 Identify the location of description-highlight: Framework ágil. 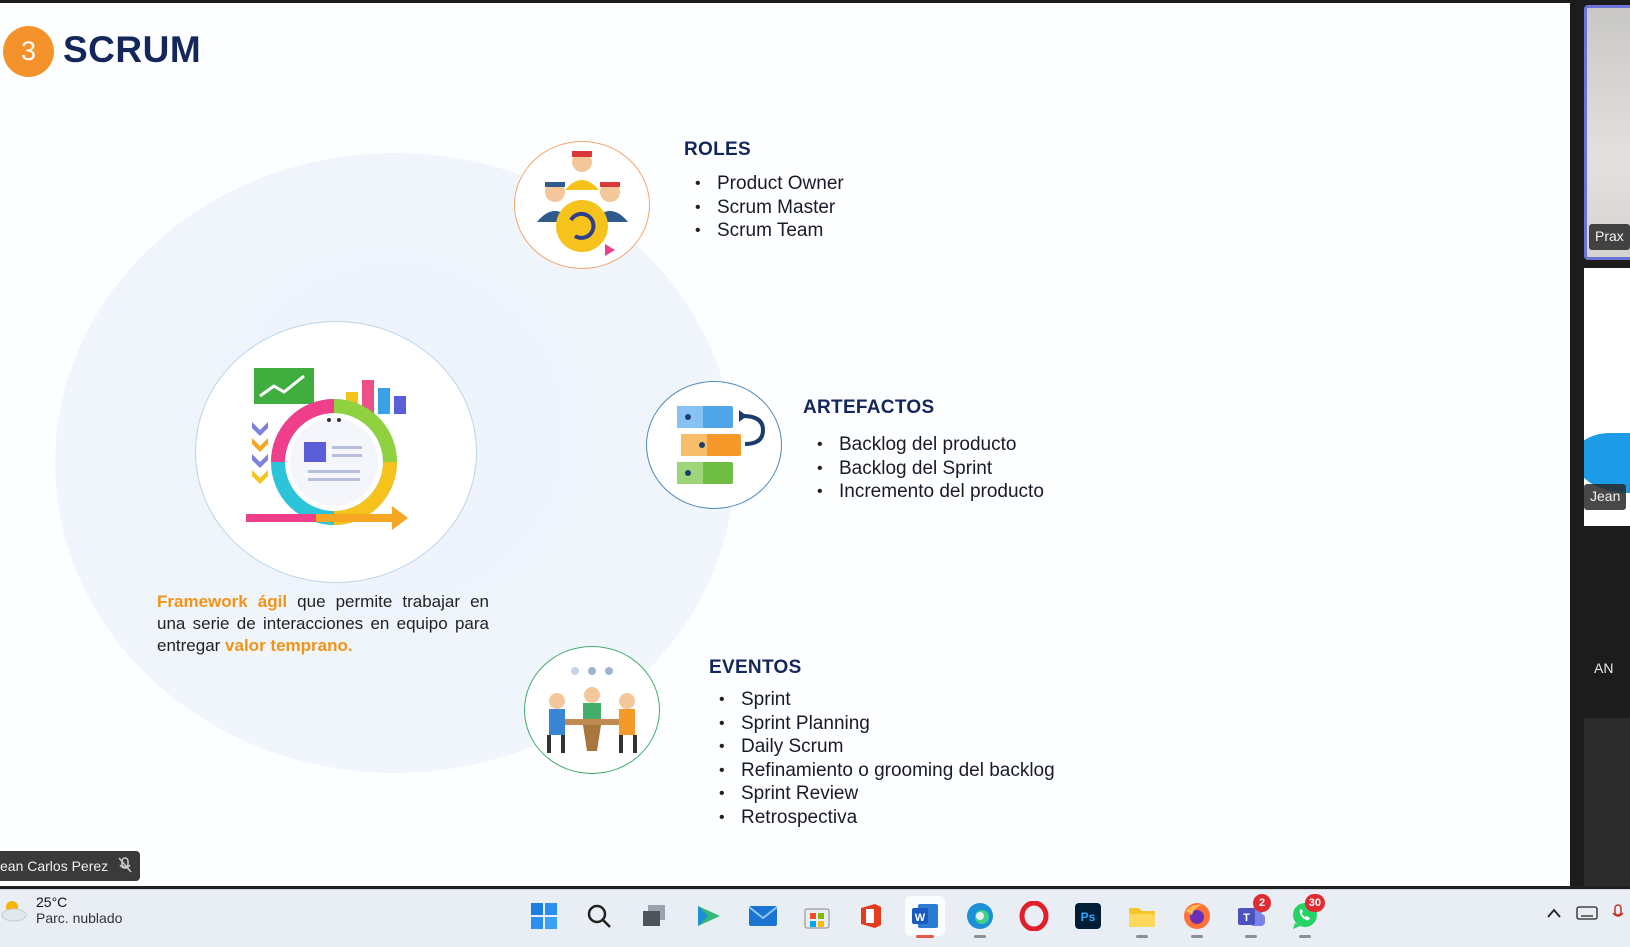
(222, 601).